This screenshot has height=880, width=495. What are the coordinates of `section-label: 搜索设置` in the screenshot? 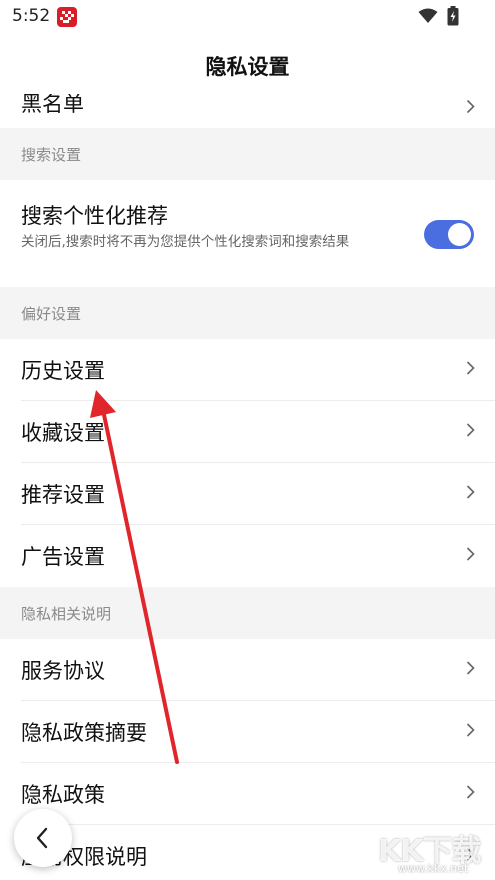 It's located at (51, 155).